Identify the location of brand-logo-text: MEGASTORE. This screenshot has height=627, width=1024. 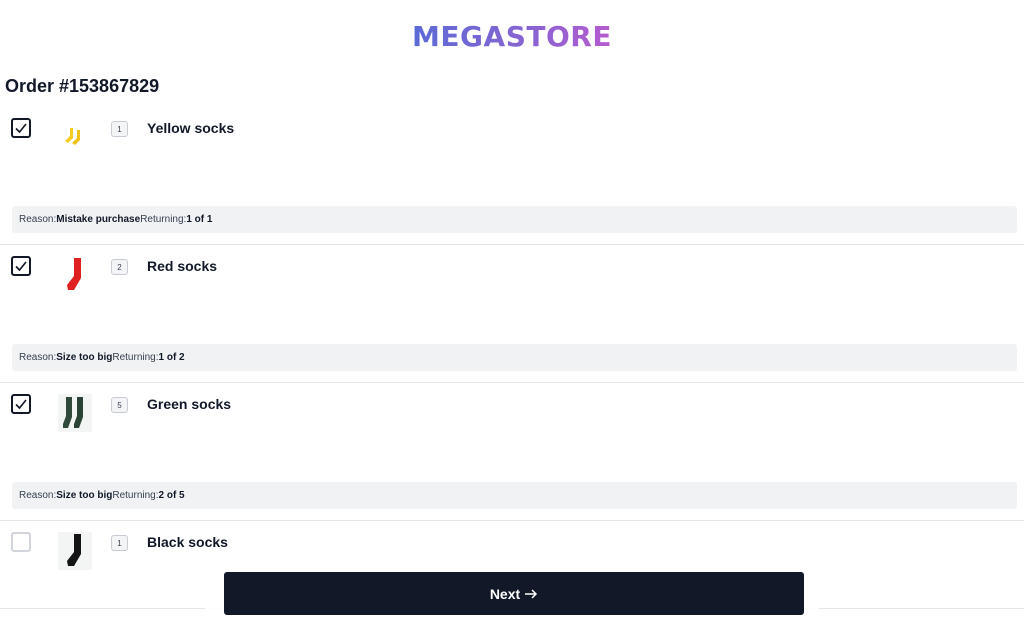
(512, 36).